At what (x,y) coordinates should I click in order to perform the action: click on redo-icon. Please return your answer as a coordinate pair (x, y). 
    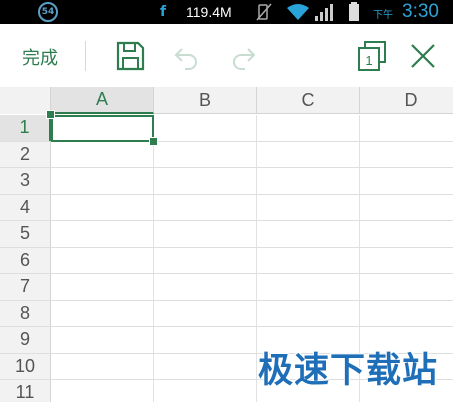
    Looking at the image, I should click on (244, 59).